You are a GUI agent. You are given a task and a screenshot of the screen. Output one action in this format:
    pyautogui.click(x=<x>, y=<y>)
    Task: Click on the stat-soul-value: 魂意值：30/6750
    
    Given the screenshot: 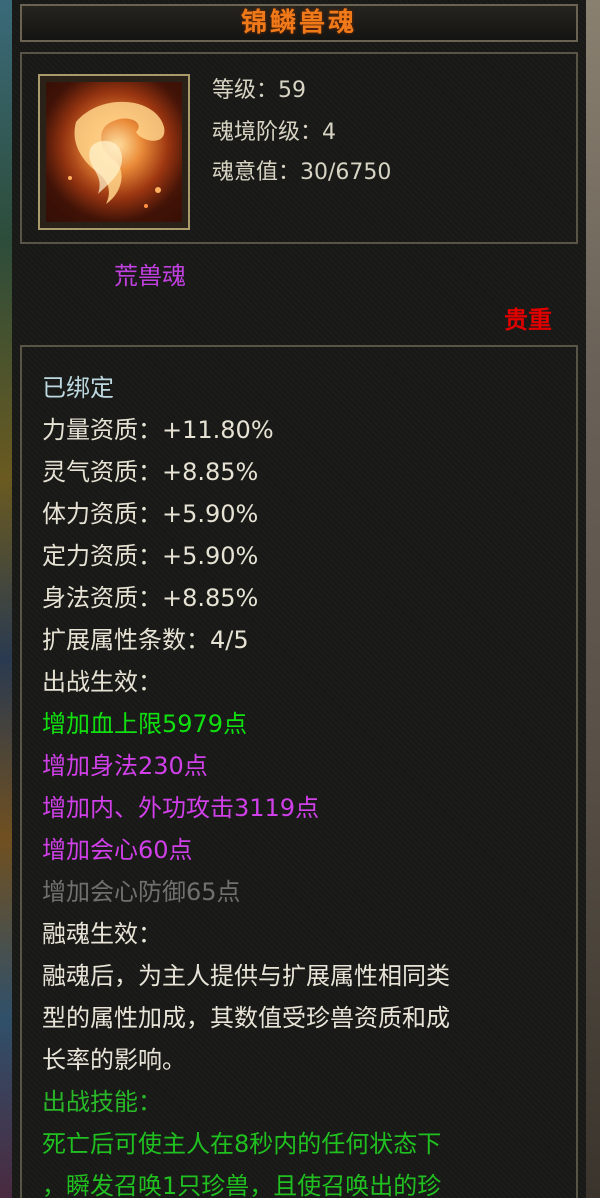 What is the action you would take?
    pyautogui.click(x=301, y=170)
    